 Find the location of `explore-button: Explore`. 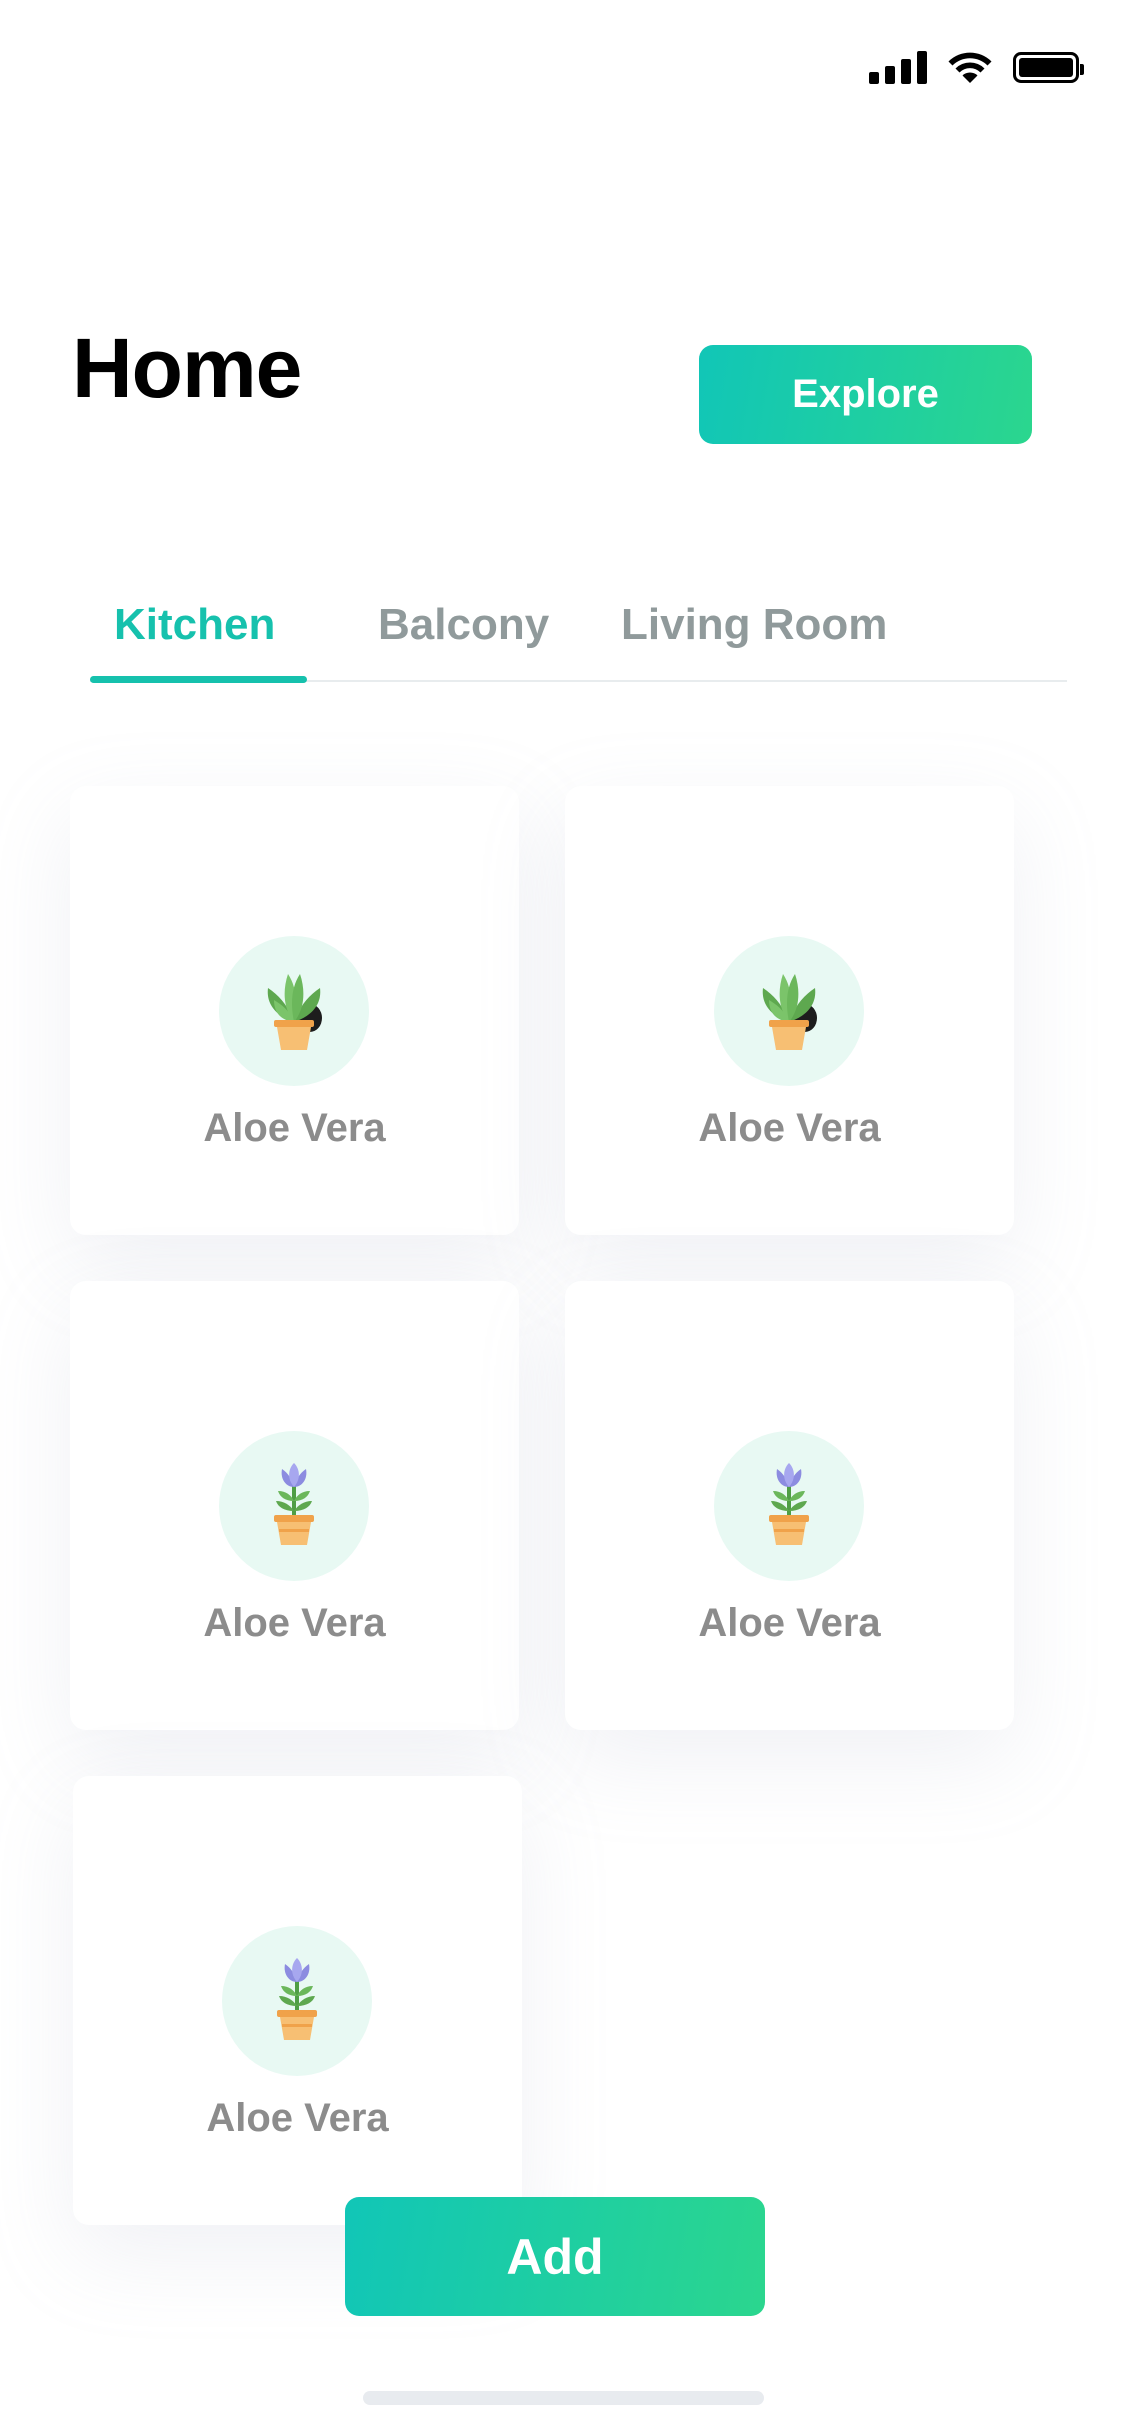

explore-button: Explore is located at coordinates (865, 394).